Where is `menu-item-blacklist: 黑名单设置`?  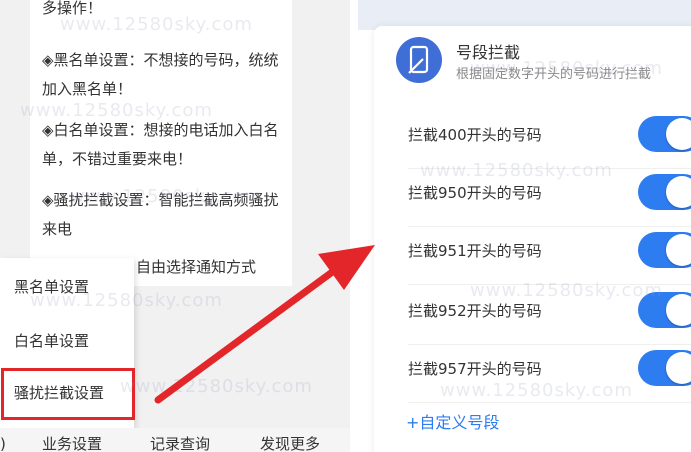 menu-item-blacklist: 黑名单设置 is located at coordinates (51, 287).